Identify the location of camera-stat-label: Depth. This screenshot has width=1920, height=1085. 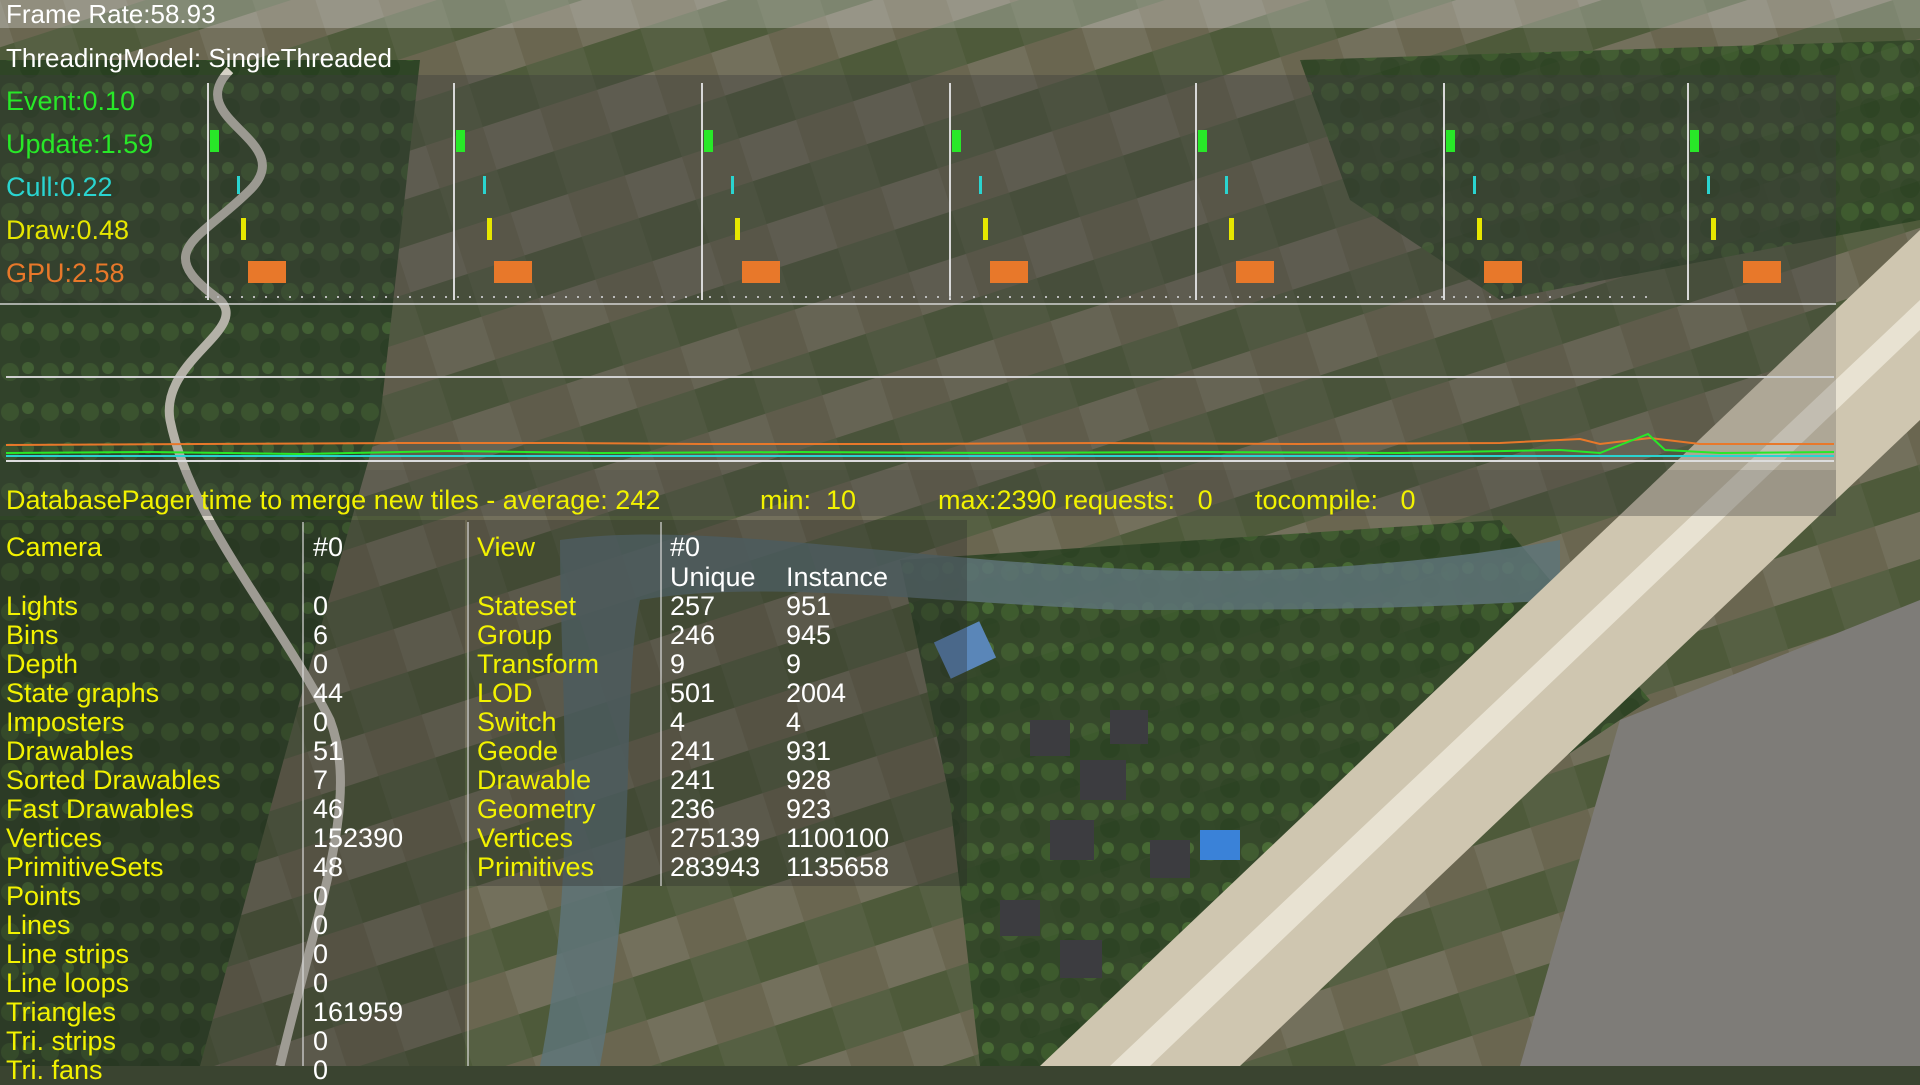
(42, 664).